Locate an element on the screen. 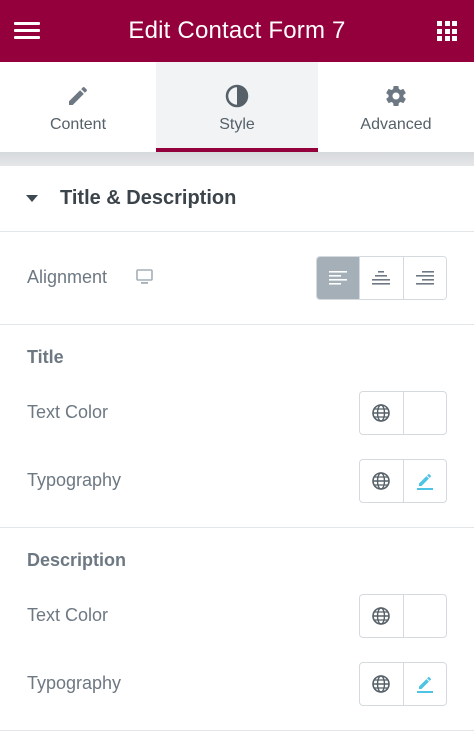 The width and height of the screenshot is (474, 731). align-right-icon is located at coordinates (424, 278).